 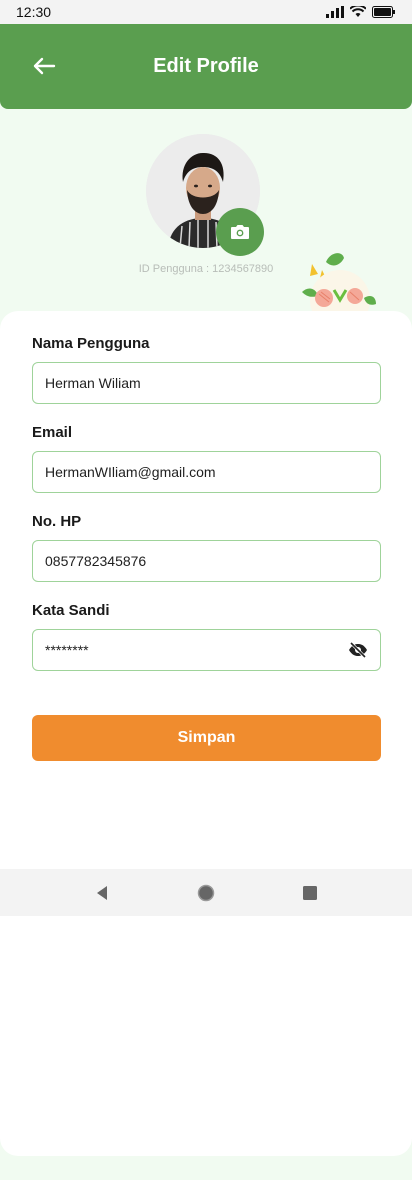 I want to click on password-input, so click(x=196, y=650).